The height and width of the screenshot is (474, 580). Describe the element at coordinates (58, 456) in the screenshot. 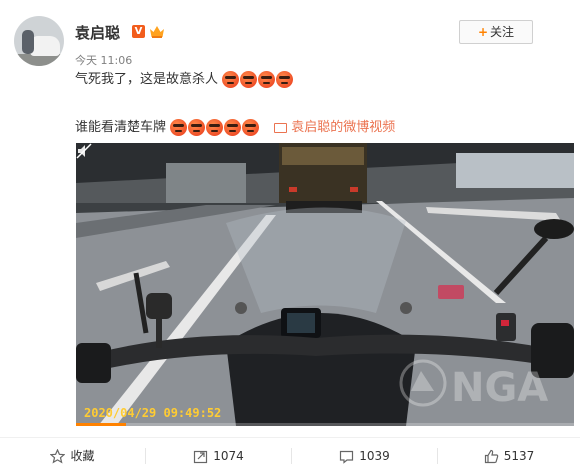

I see `star-icon` at that location.